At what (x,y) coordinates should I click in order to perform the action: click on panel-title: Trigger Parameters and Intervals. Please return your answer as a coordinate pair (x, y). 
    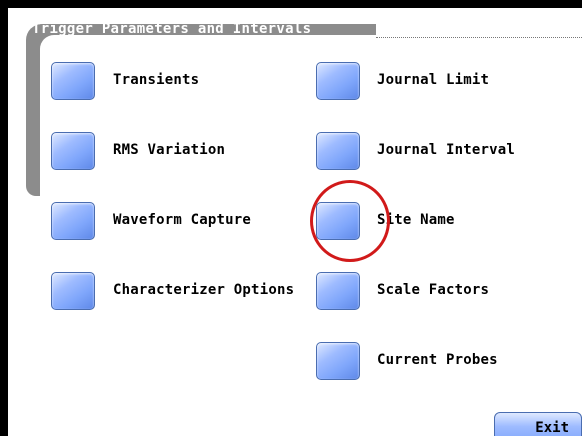
    Looking at the image, I should click on (172, 29).